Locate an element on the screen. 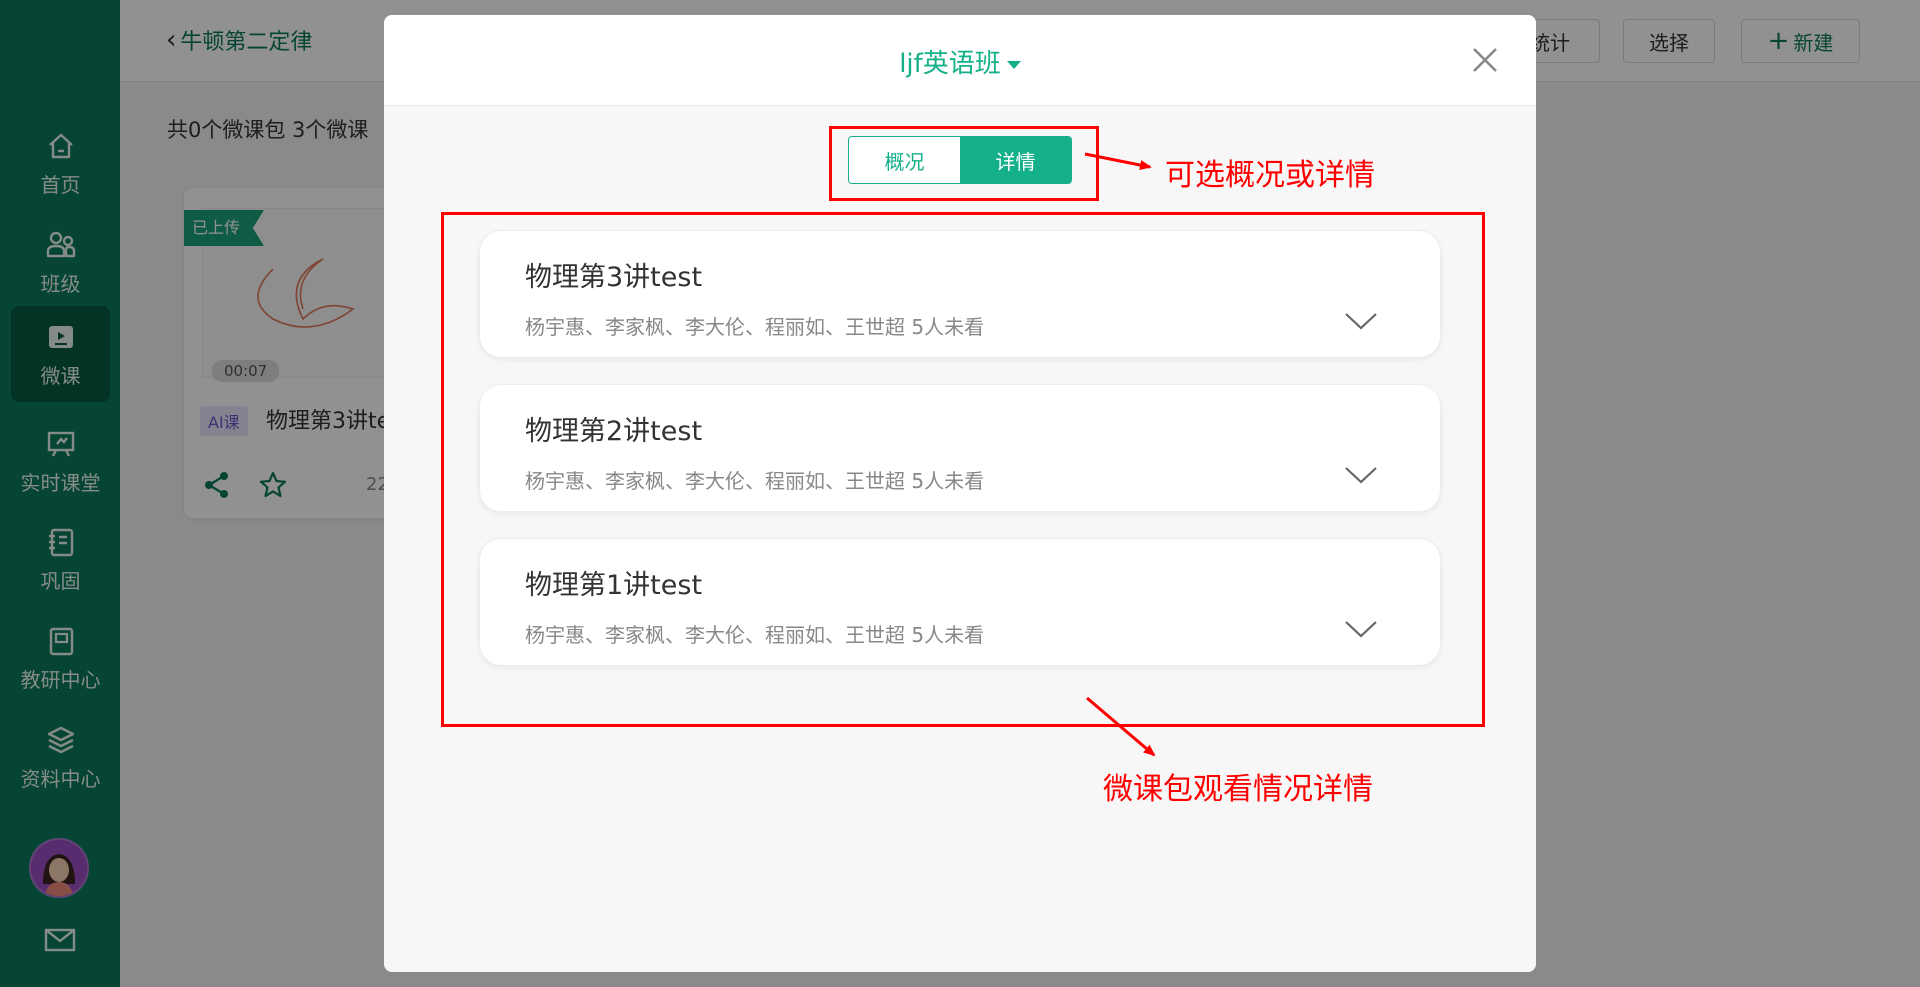 The width and height of the screenshot is (1920, 987). class-selector: ljf英语班 is located at coordinates (960, 61).